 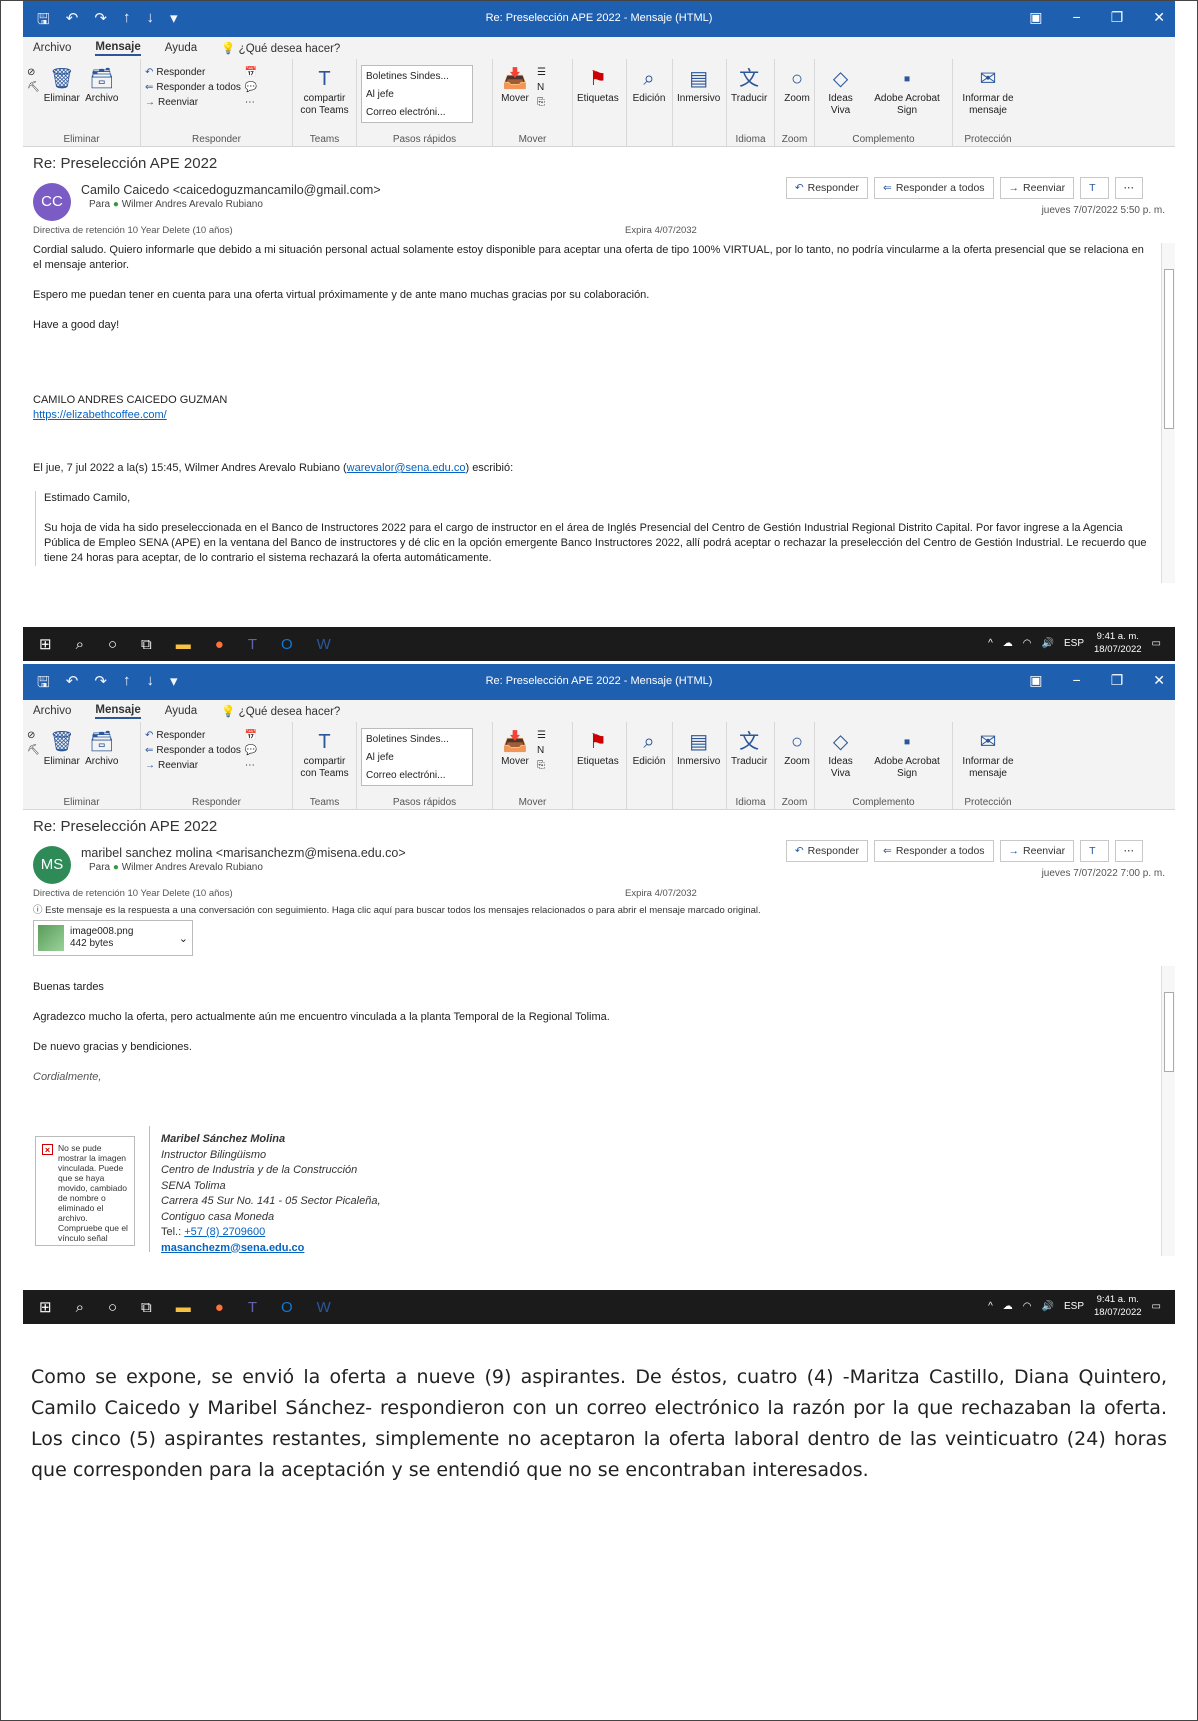 What do you see at coordinates (33, 735) in the screenshot?
I see `ignore-icon: ⊘` at bounding box center [33, 735].